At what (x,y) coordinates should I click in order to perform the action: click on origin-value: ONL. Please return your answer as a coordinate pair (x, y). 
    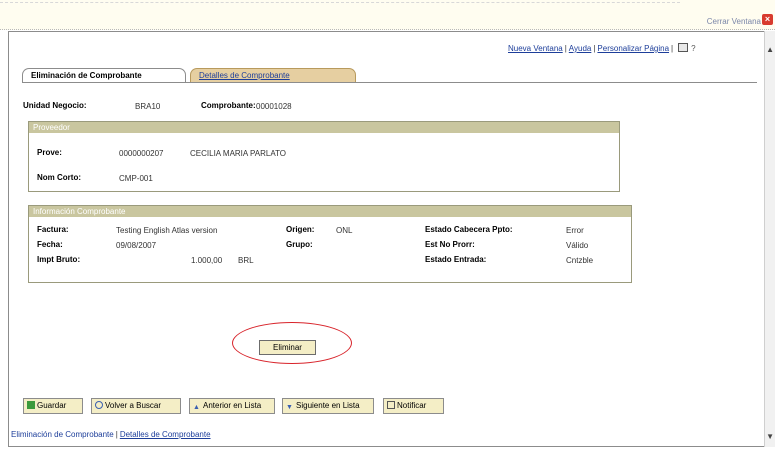
    Looking at the image, I should click on (344, 230).